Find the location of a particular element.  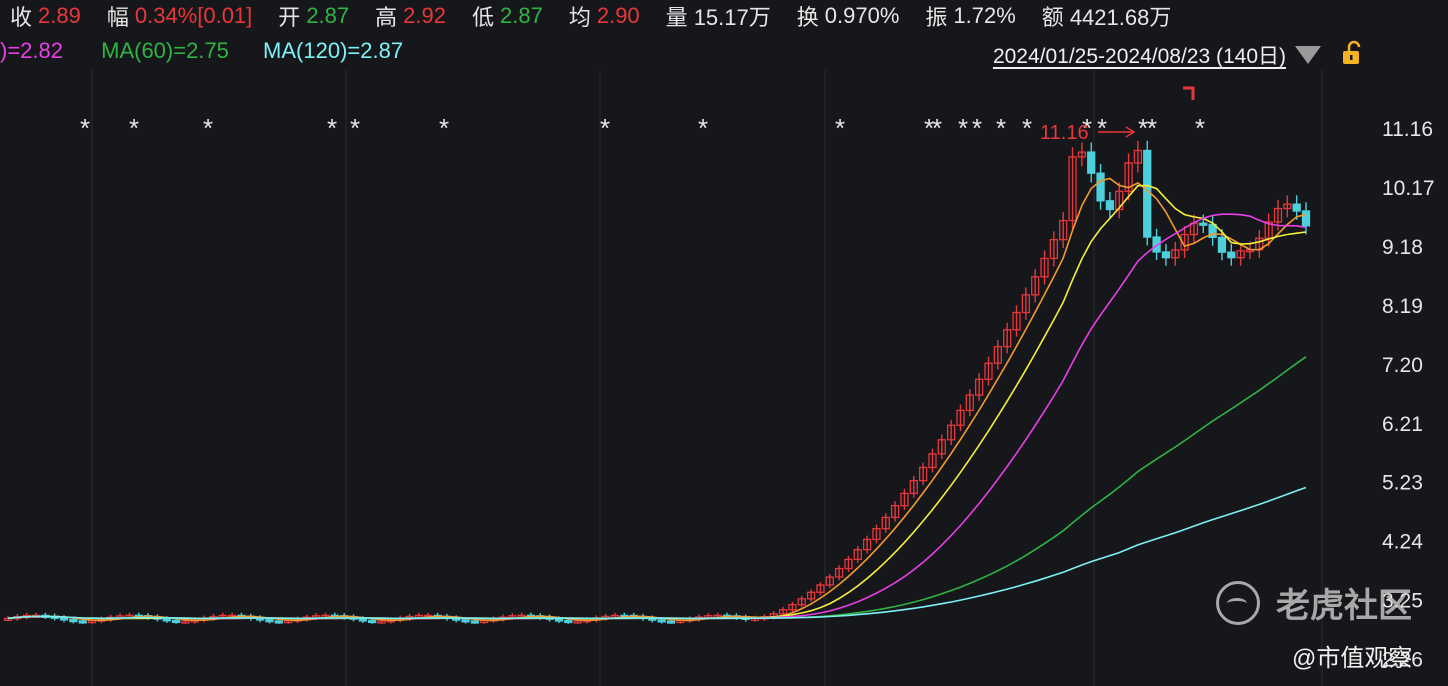

star-mark-7: * is located at coordinates (703, 128).